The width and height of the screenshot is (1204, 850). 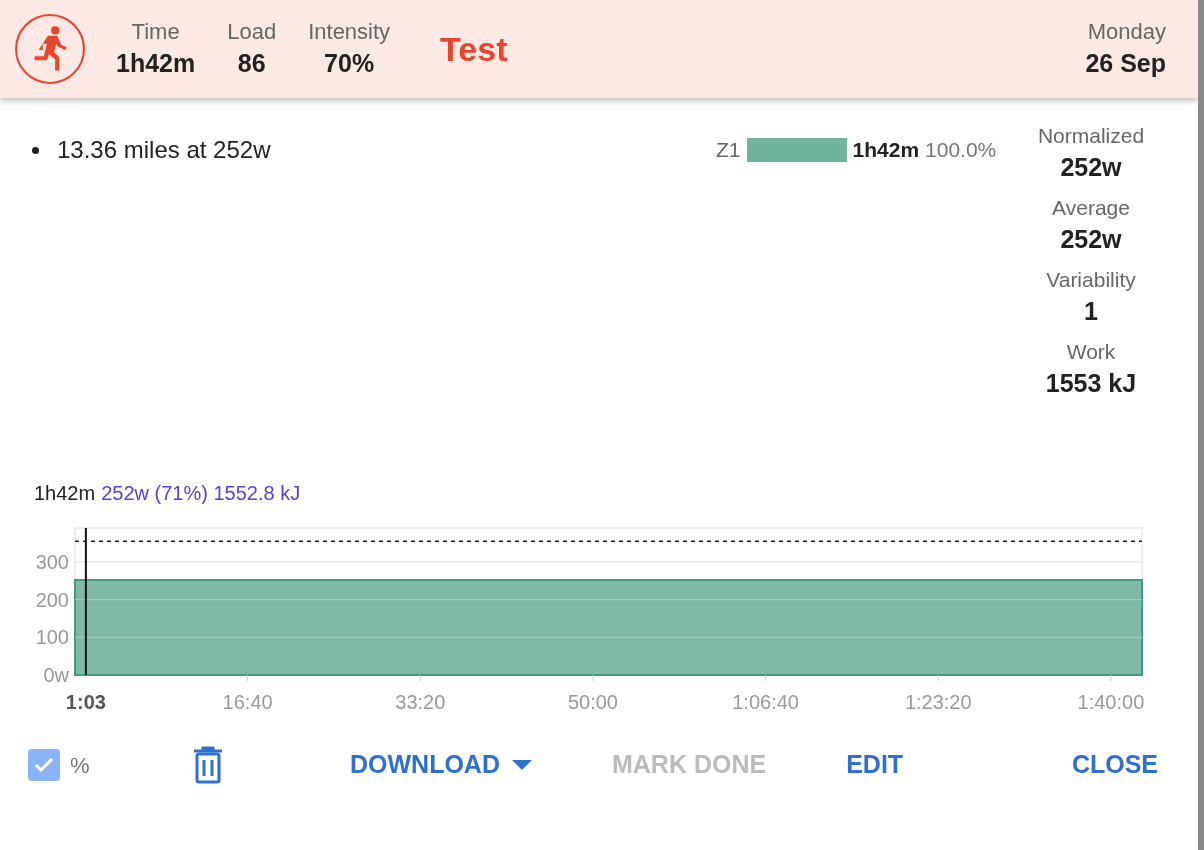 I want to click on stat-value: 70%, so click(x=349, y=63).